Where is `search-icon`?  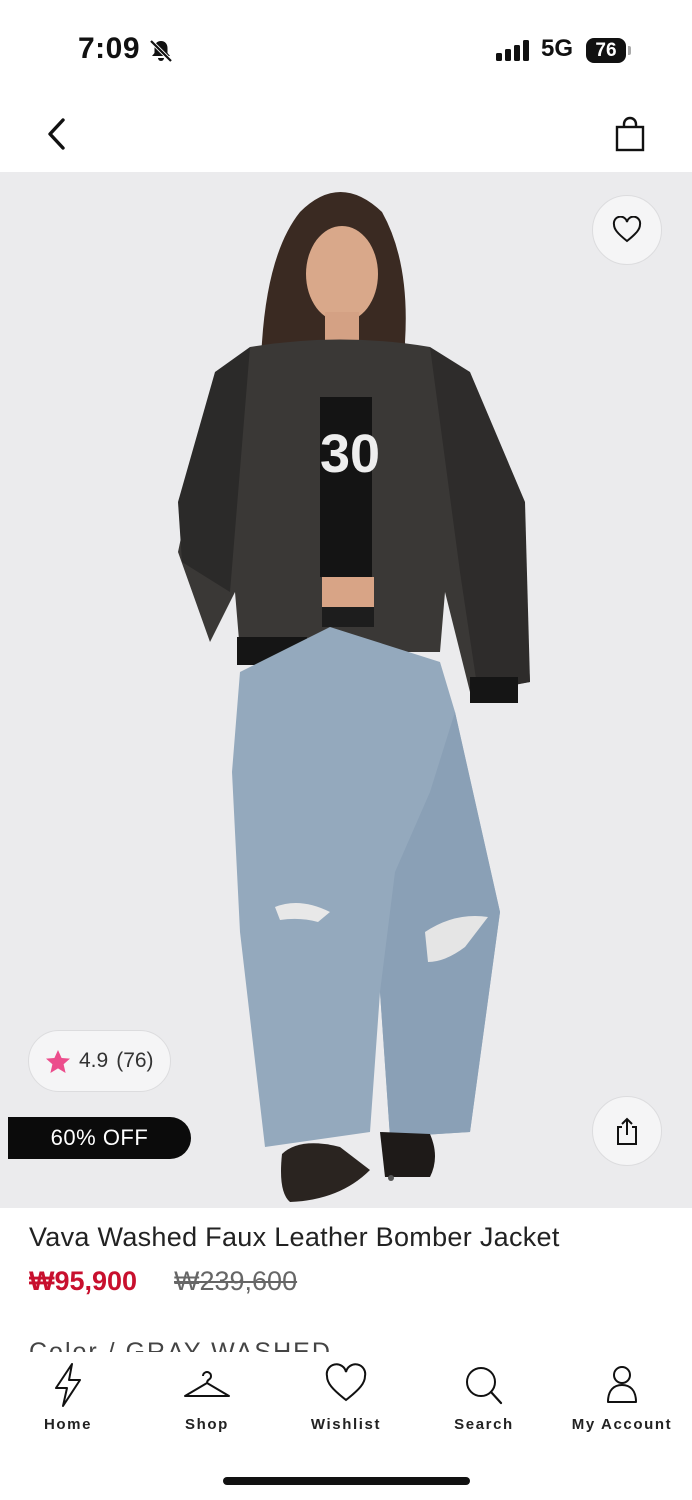
search-icon is located at coordinates (484, 1386).